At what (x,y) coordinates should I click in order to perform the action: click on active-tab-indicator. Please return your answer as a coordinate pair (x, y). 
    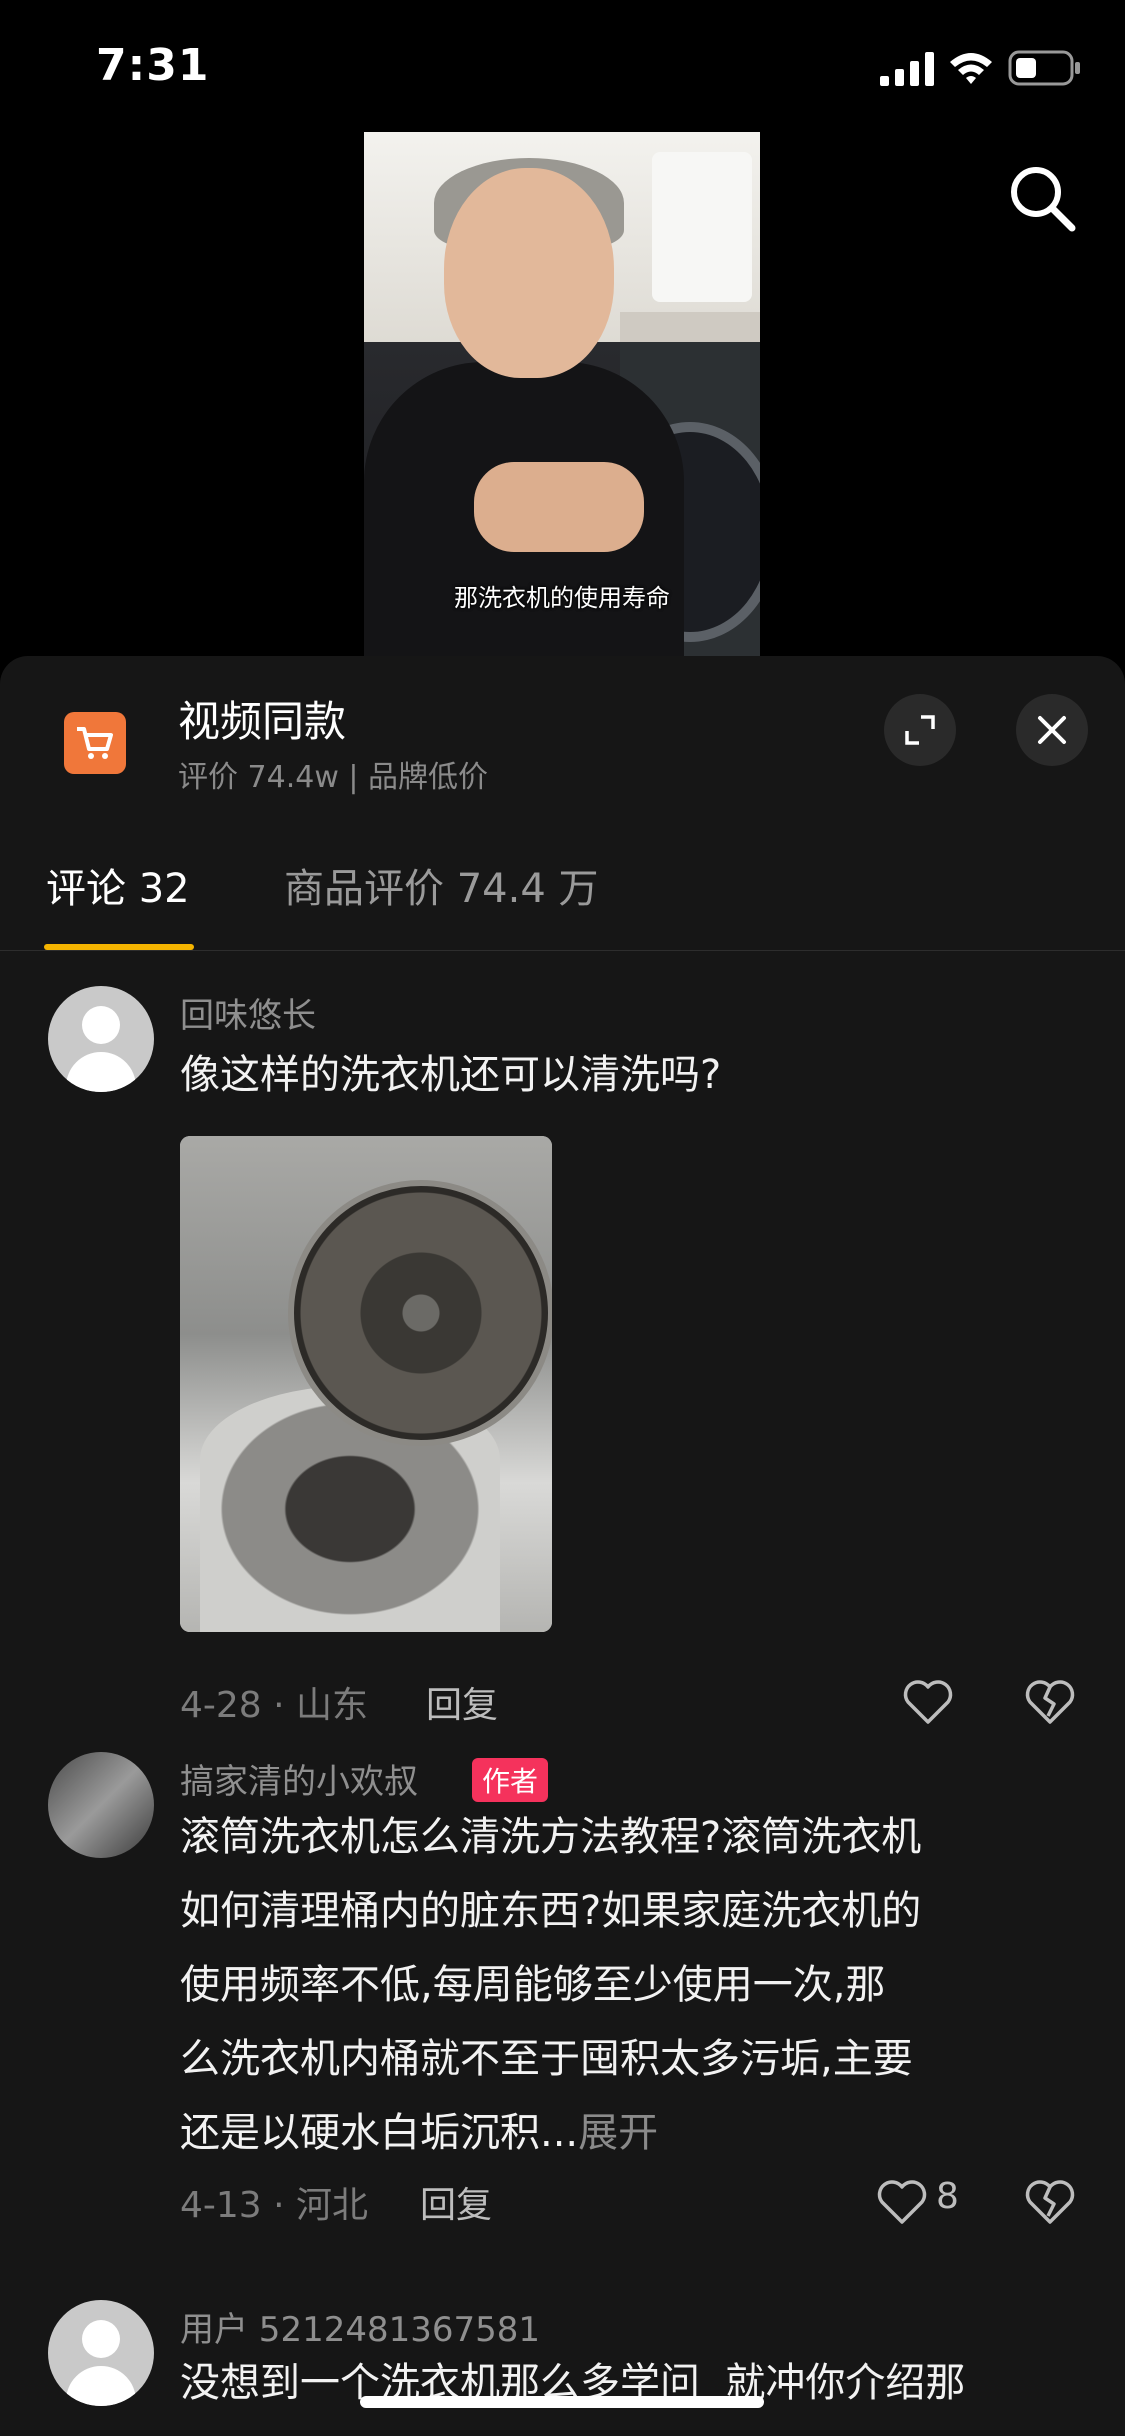
    Looking at the image, I should click on (119, 947).